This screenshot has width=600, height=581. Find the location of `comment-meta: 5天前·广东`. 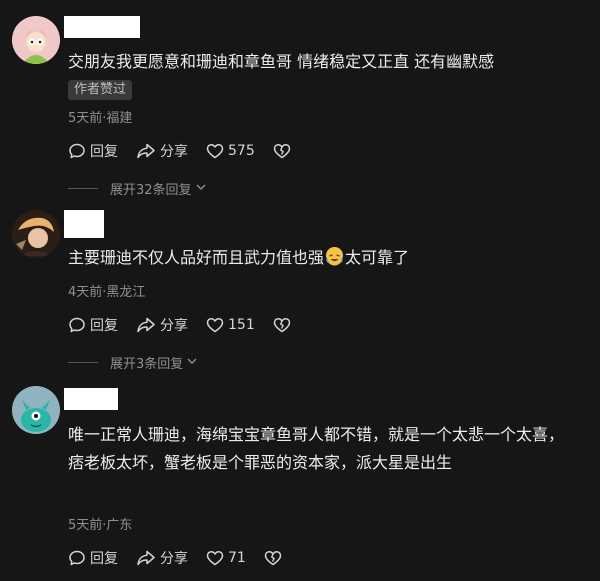

comment-meta: 5天前·广东 is located at coordinates (100, 525).